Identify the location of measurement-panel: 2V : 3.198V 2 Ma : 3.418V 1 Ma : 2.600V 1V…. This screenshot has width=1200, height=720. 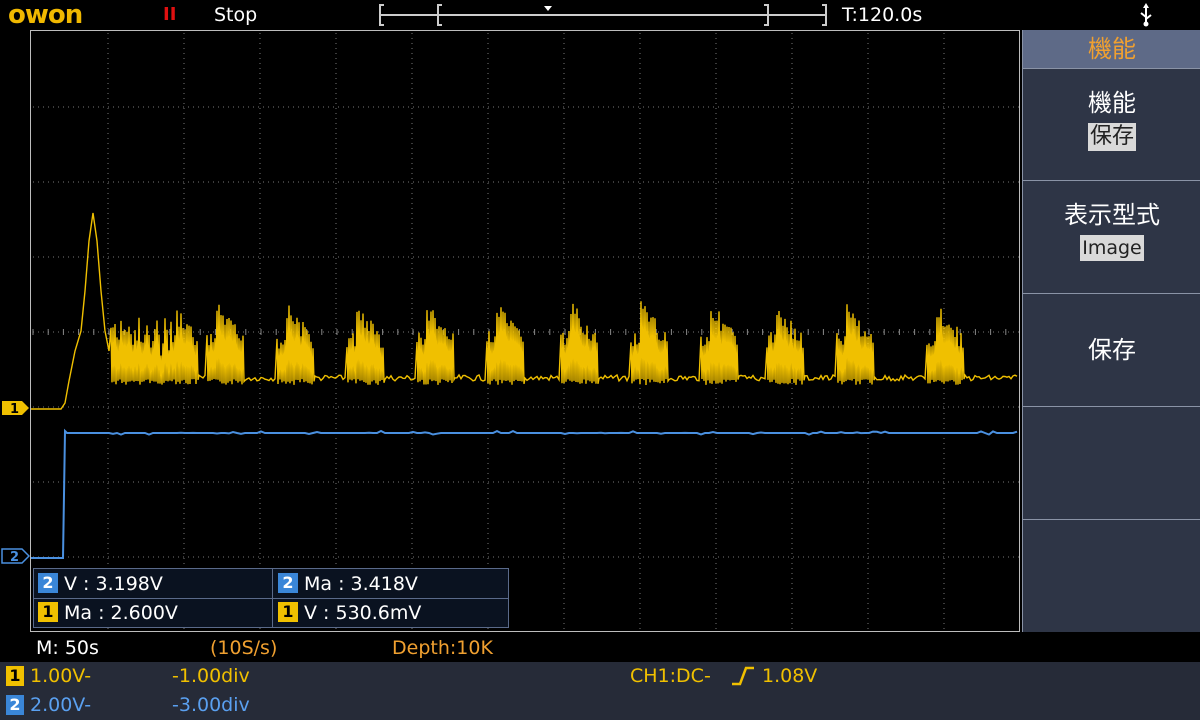
(271, 598).